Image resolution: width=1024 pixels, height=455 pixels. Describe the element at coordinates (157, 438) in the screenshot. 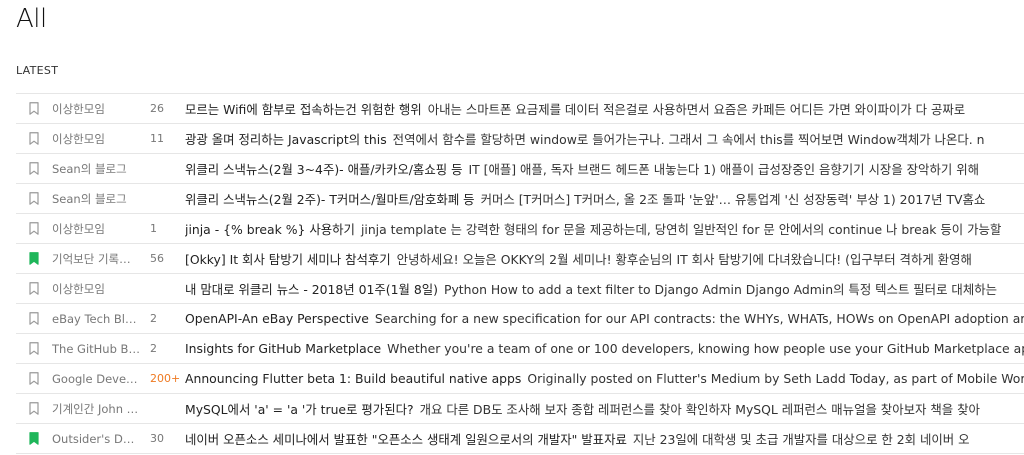

I see `popularity-count: 30` at that location.